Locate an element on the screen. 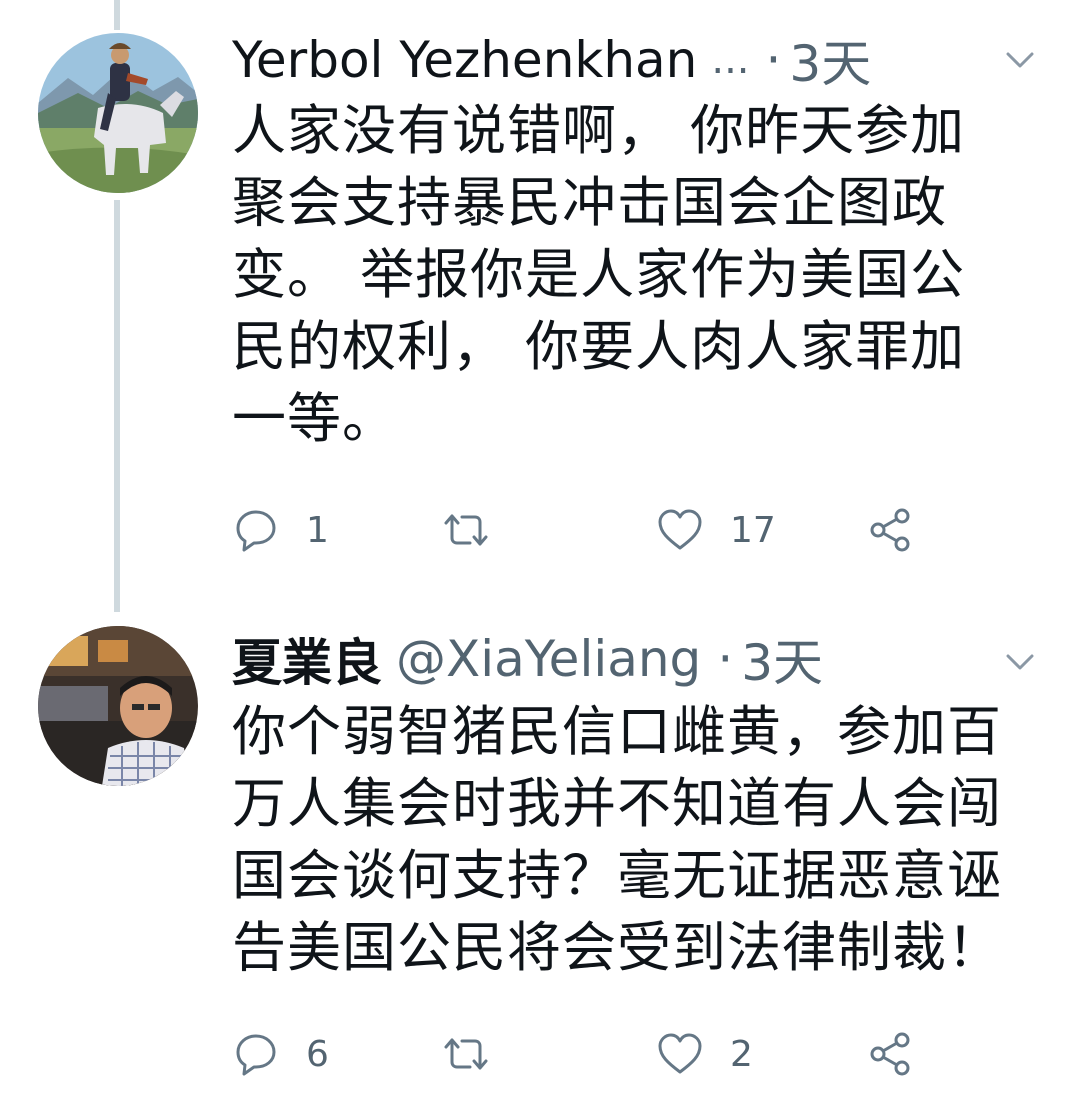  avatar-image-portrait is located at coordinates (118, 706).